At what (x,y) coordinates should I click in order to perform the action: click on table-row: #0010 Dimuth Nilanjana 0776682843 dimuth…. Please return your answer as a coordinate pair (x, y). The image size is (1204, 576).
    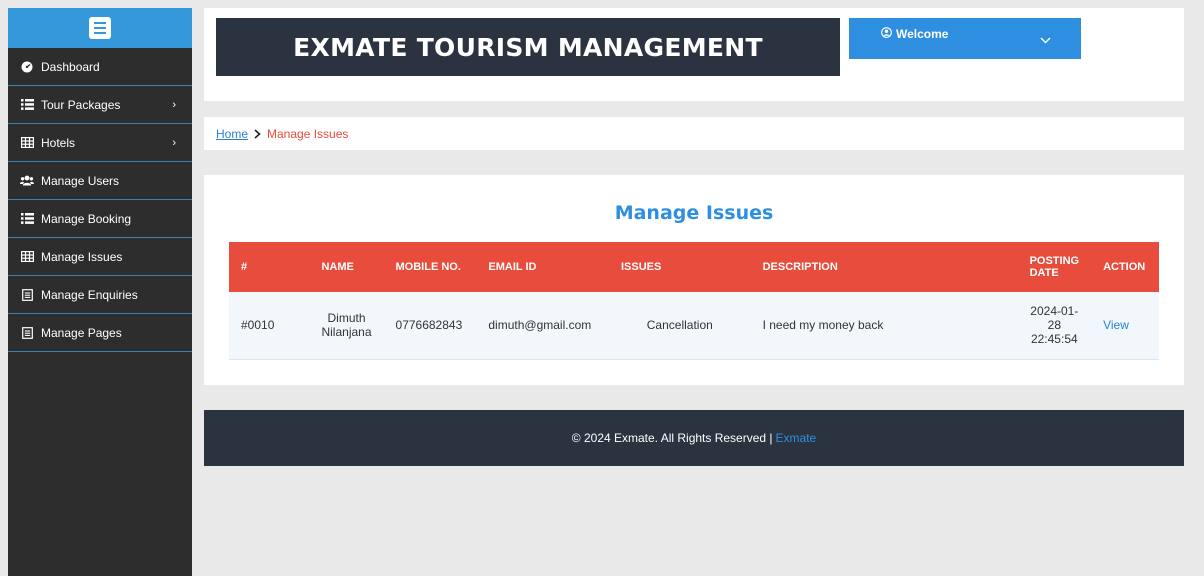
    Looking at the image, I should click on (694, 325).